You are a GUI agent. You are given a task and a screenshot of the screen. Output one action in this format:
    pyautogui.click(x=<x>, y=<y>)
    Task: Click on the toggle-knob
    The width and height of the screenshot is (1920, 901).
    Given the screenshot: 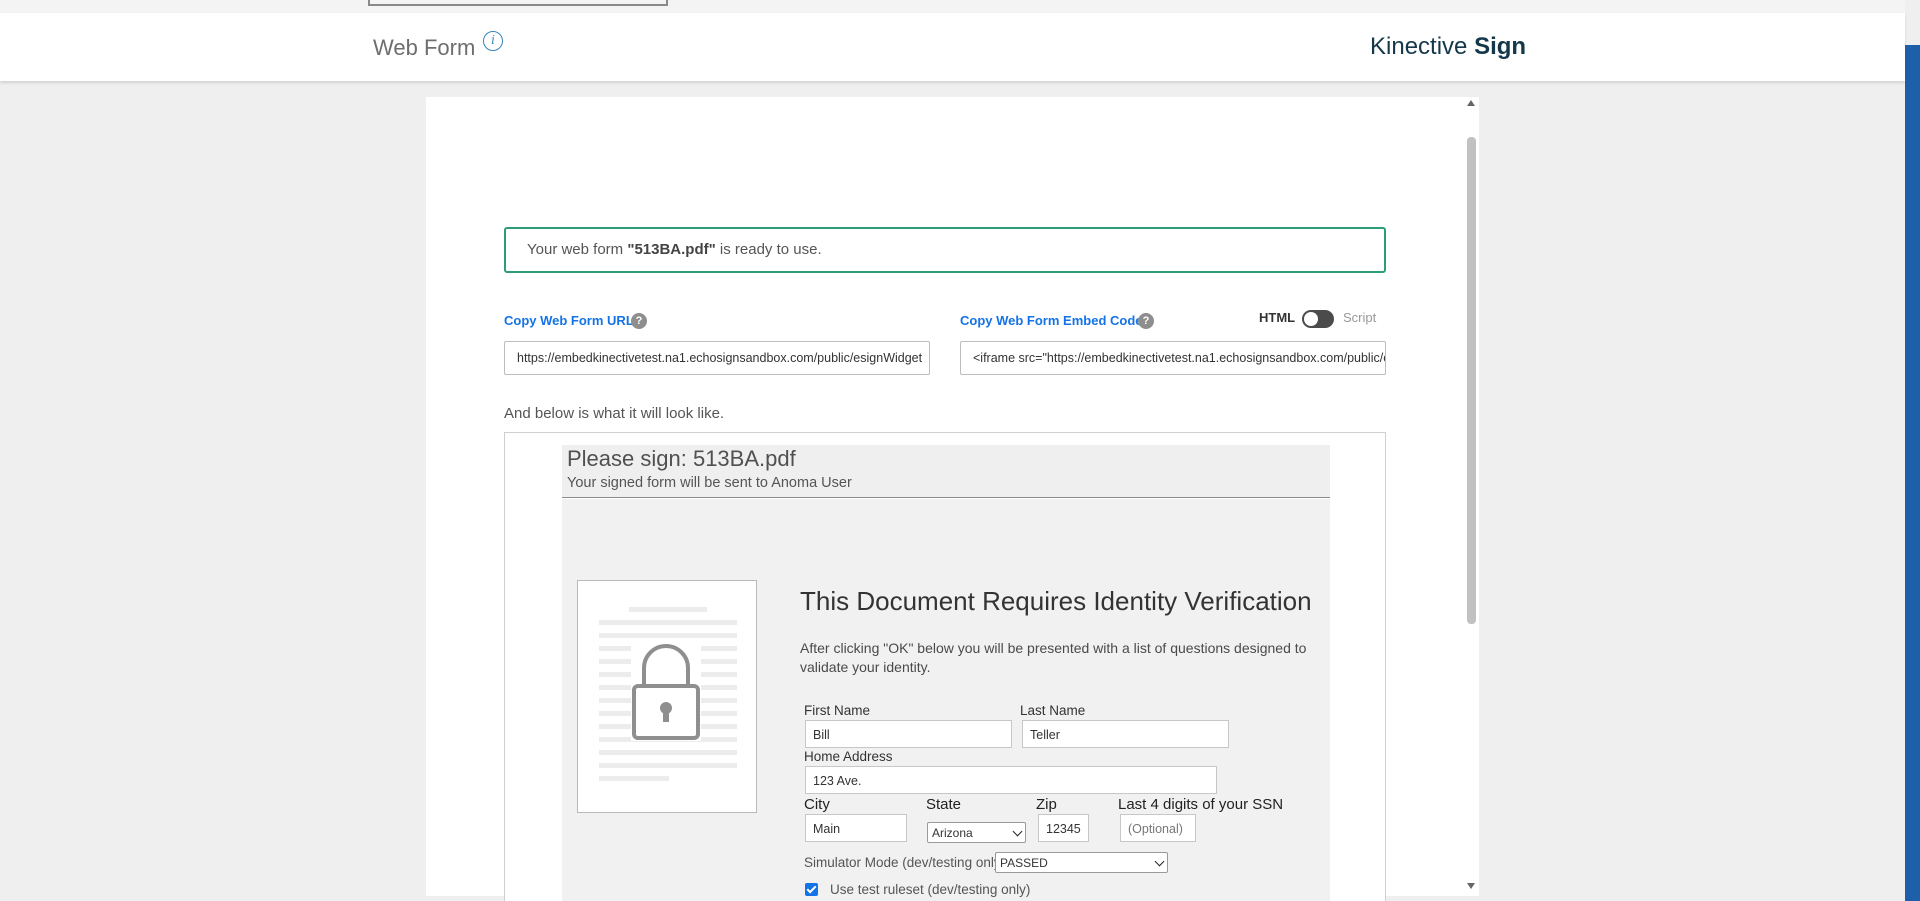 What is the action you would take?
    pyautogui.click(x=1311, y=319)
    